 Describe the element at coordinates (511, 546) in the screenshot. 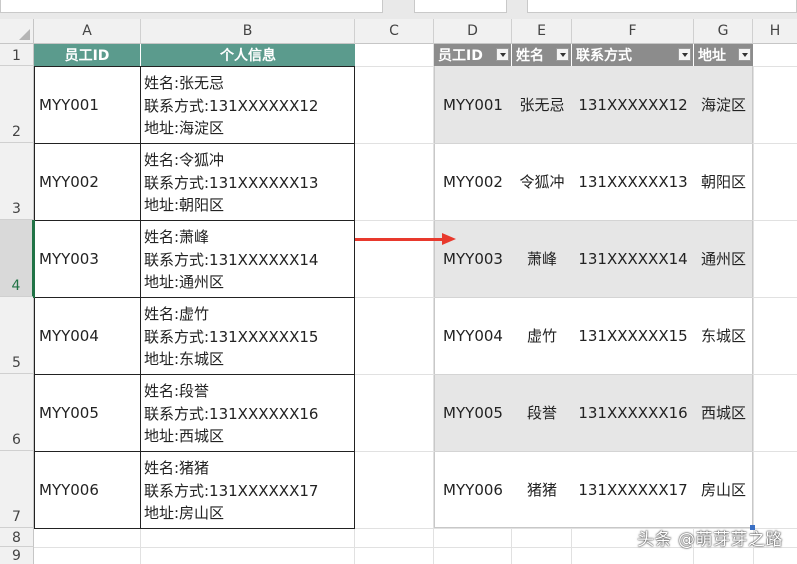

I see `gridline-d-bottom` at that location.